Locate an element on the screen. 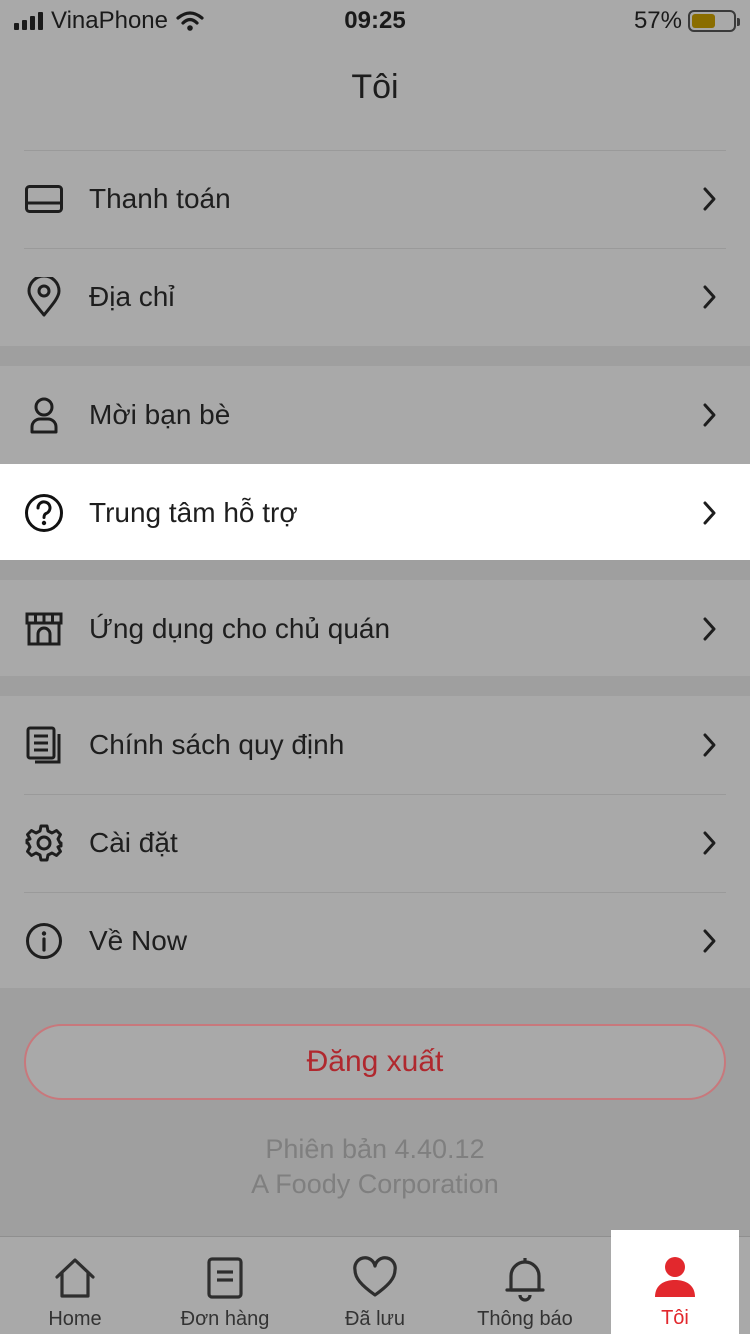 The width and height of the screenshot is (750, 1334). logout-button: Đăng xuất is located at coordinates (375, 1062).